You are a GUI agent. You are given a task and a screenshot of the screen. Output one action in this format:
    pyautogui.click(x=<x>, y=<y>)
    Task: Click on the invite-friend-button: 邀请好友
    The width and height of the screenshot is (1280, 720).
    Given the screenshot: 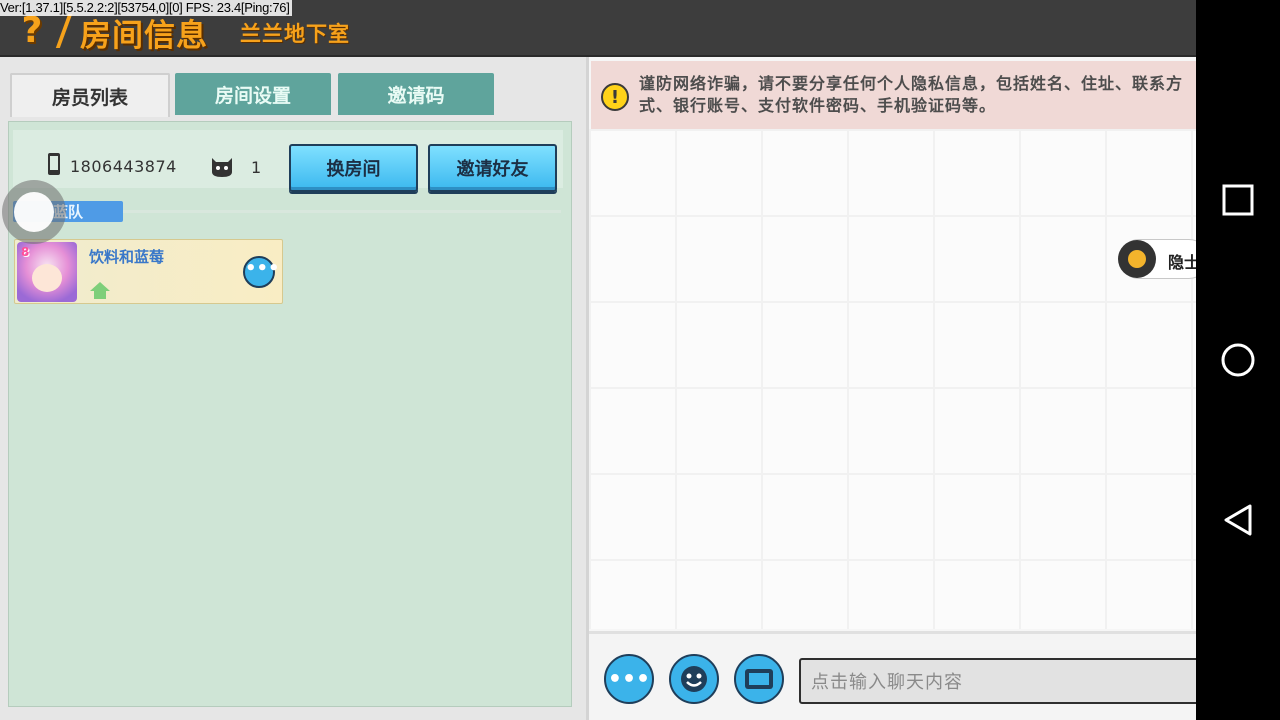 What is the action you would take?
    pyautogui.click(x=492, y=168)
    